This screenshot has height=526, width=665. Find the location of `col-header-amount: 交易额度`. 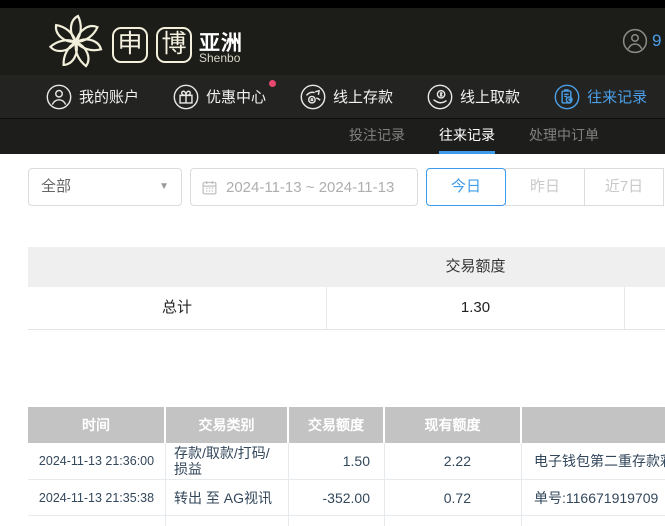

col-header-amount: 交易额度 is located at coordinates (337, 425).